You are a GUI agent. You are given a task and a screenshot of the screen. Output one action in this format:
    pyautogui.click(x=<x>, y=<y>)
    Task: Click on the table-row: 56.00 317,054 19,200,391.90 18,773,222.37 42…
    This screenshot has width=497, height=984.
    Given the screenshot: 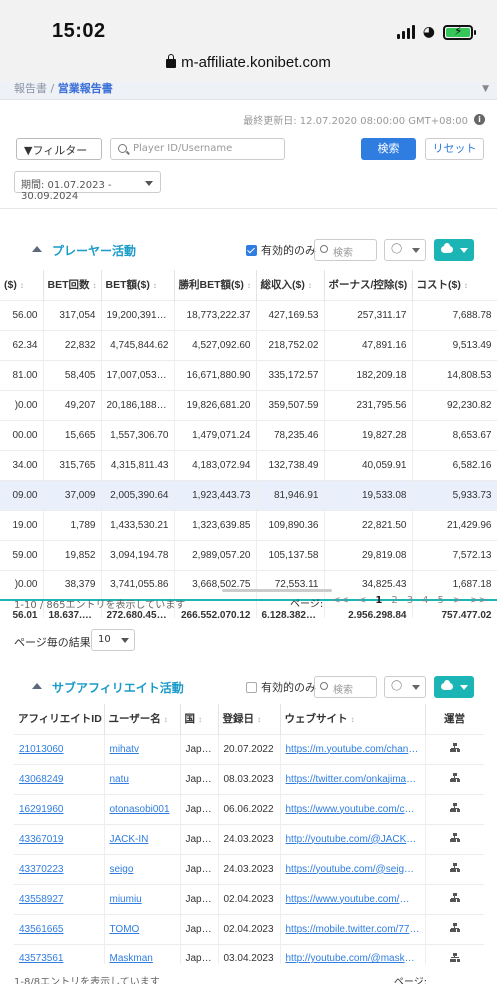 What is the action you would take?
    pyautogui.click(x=248, y=314)
    